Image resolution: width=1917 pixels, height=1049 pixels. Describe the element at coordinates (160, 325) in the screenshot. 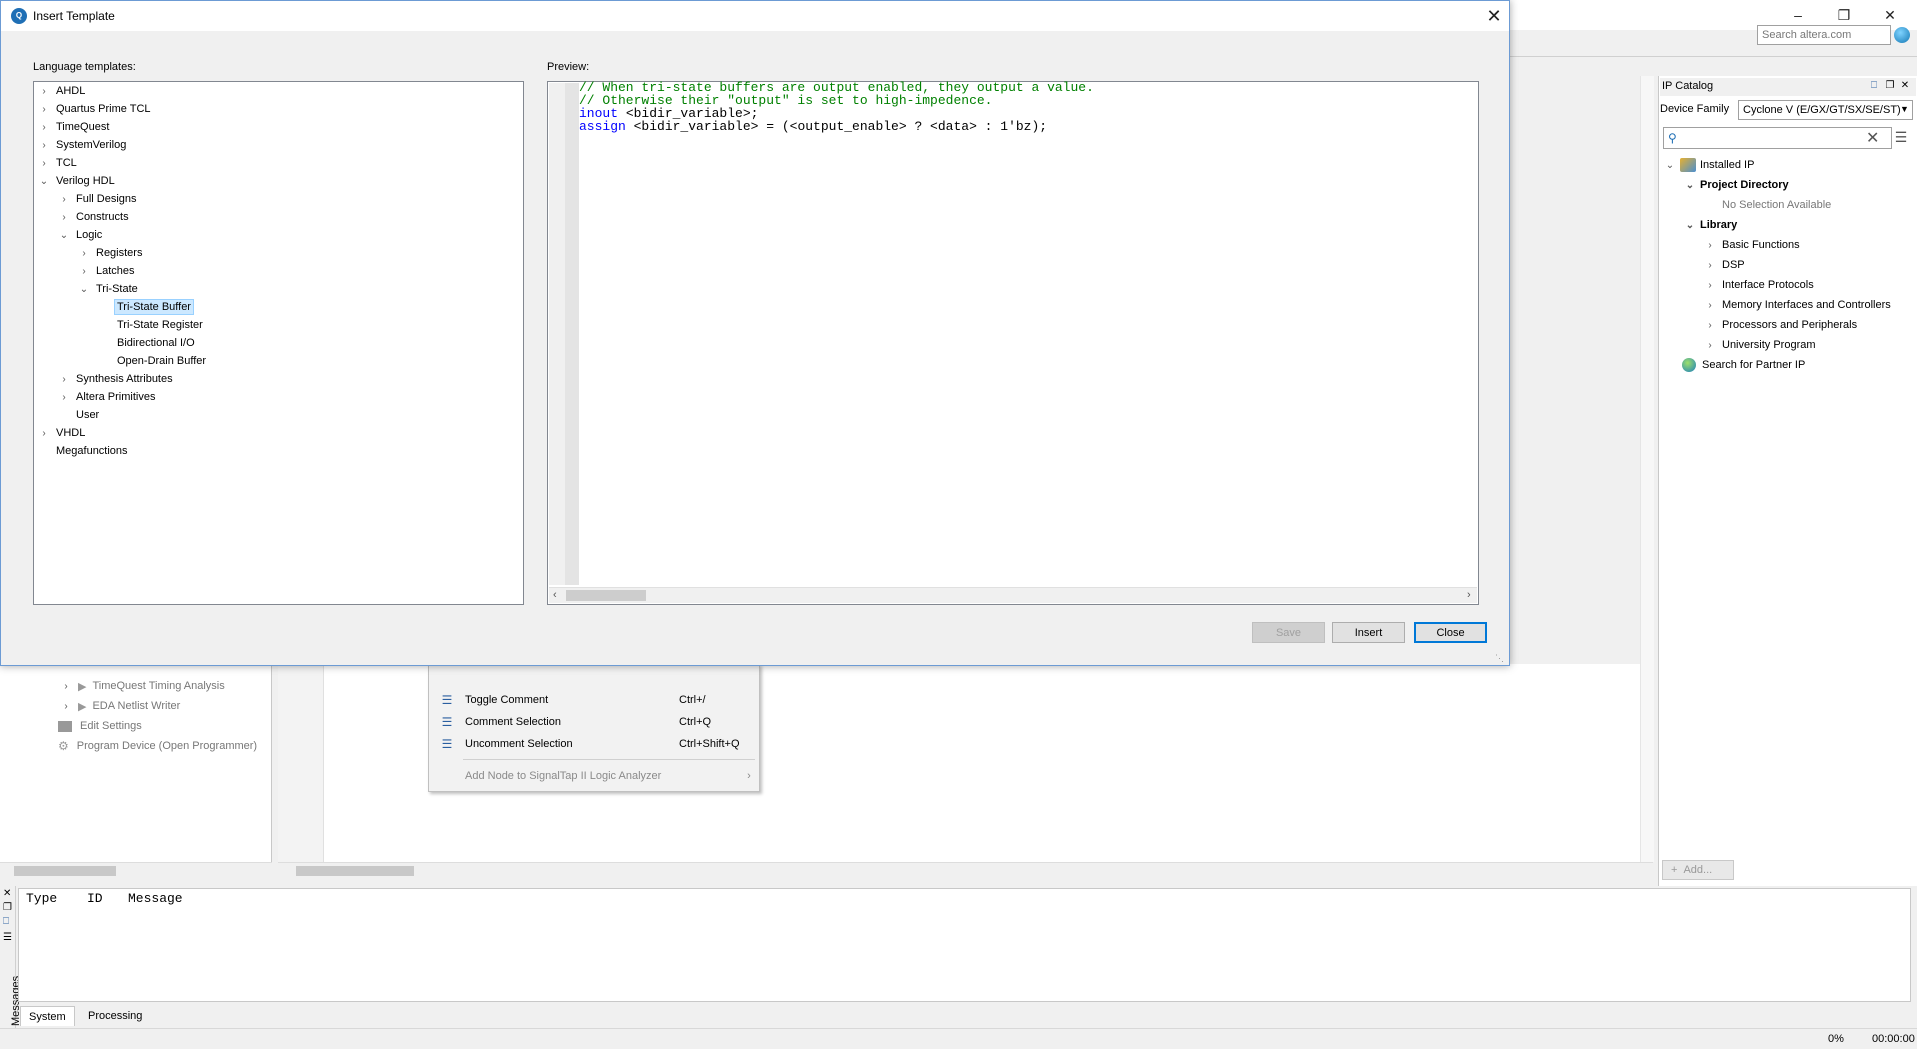

I see `tree-node-tri-state-register: Tri-State Register` at that location.